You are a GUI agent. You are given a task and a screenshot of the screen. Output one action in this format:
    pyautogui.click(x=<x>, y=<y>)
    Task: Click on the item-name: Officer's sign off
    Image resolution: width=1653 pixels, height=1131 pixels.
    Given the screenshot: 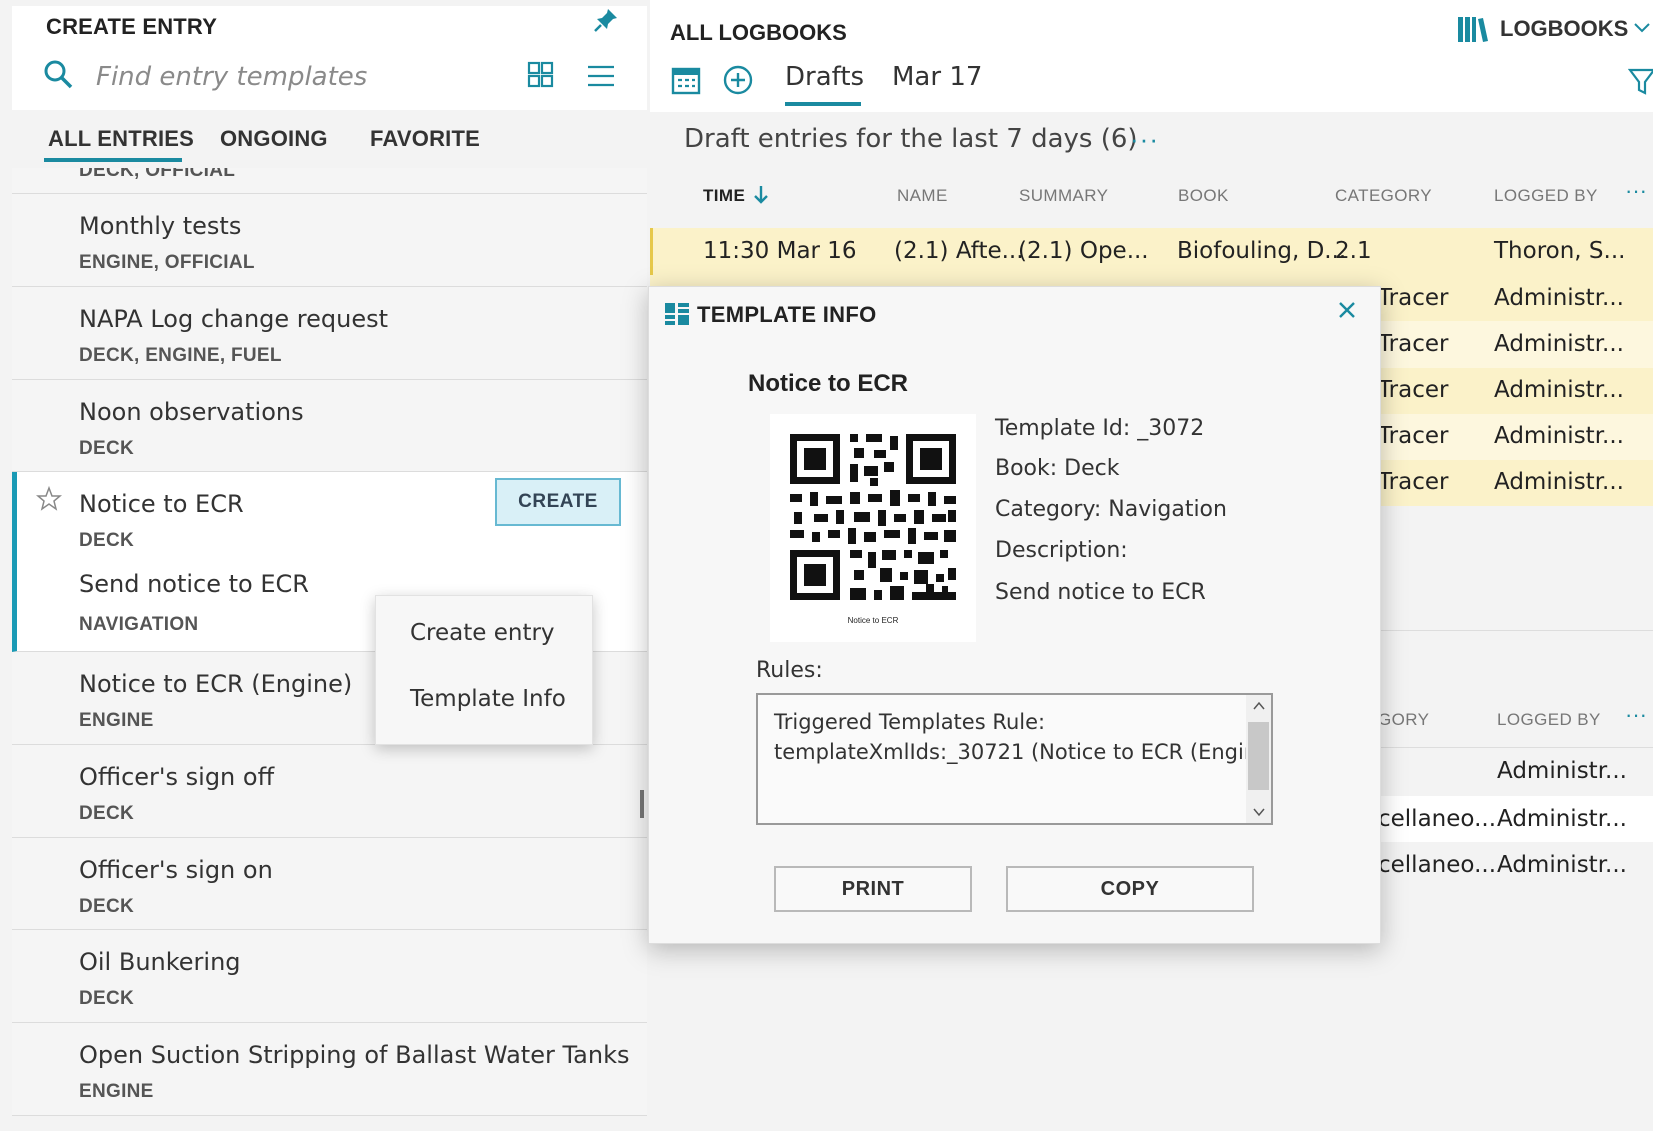 What is the action you would take?
    pyautogui.click(x=177, y=777)
    